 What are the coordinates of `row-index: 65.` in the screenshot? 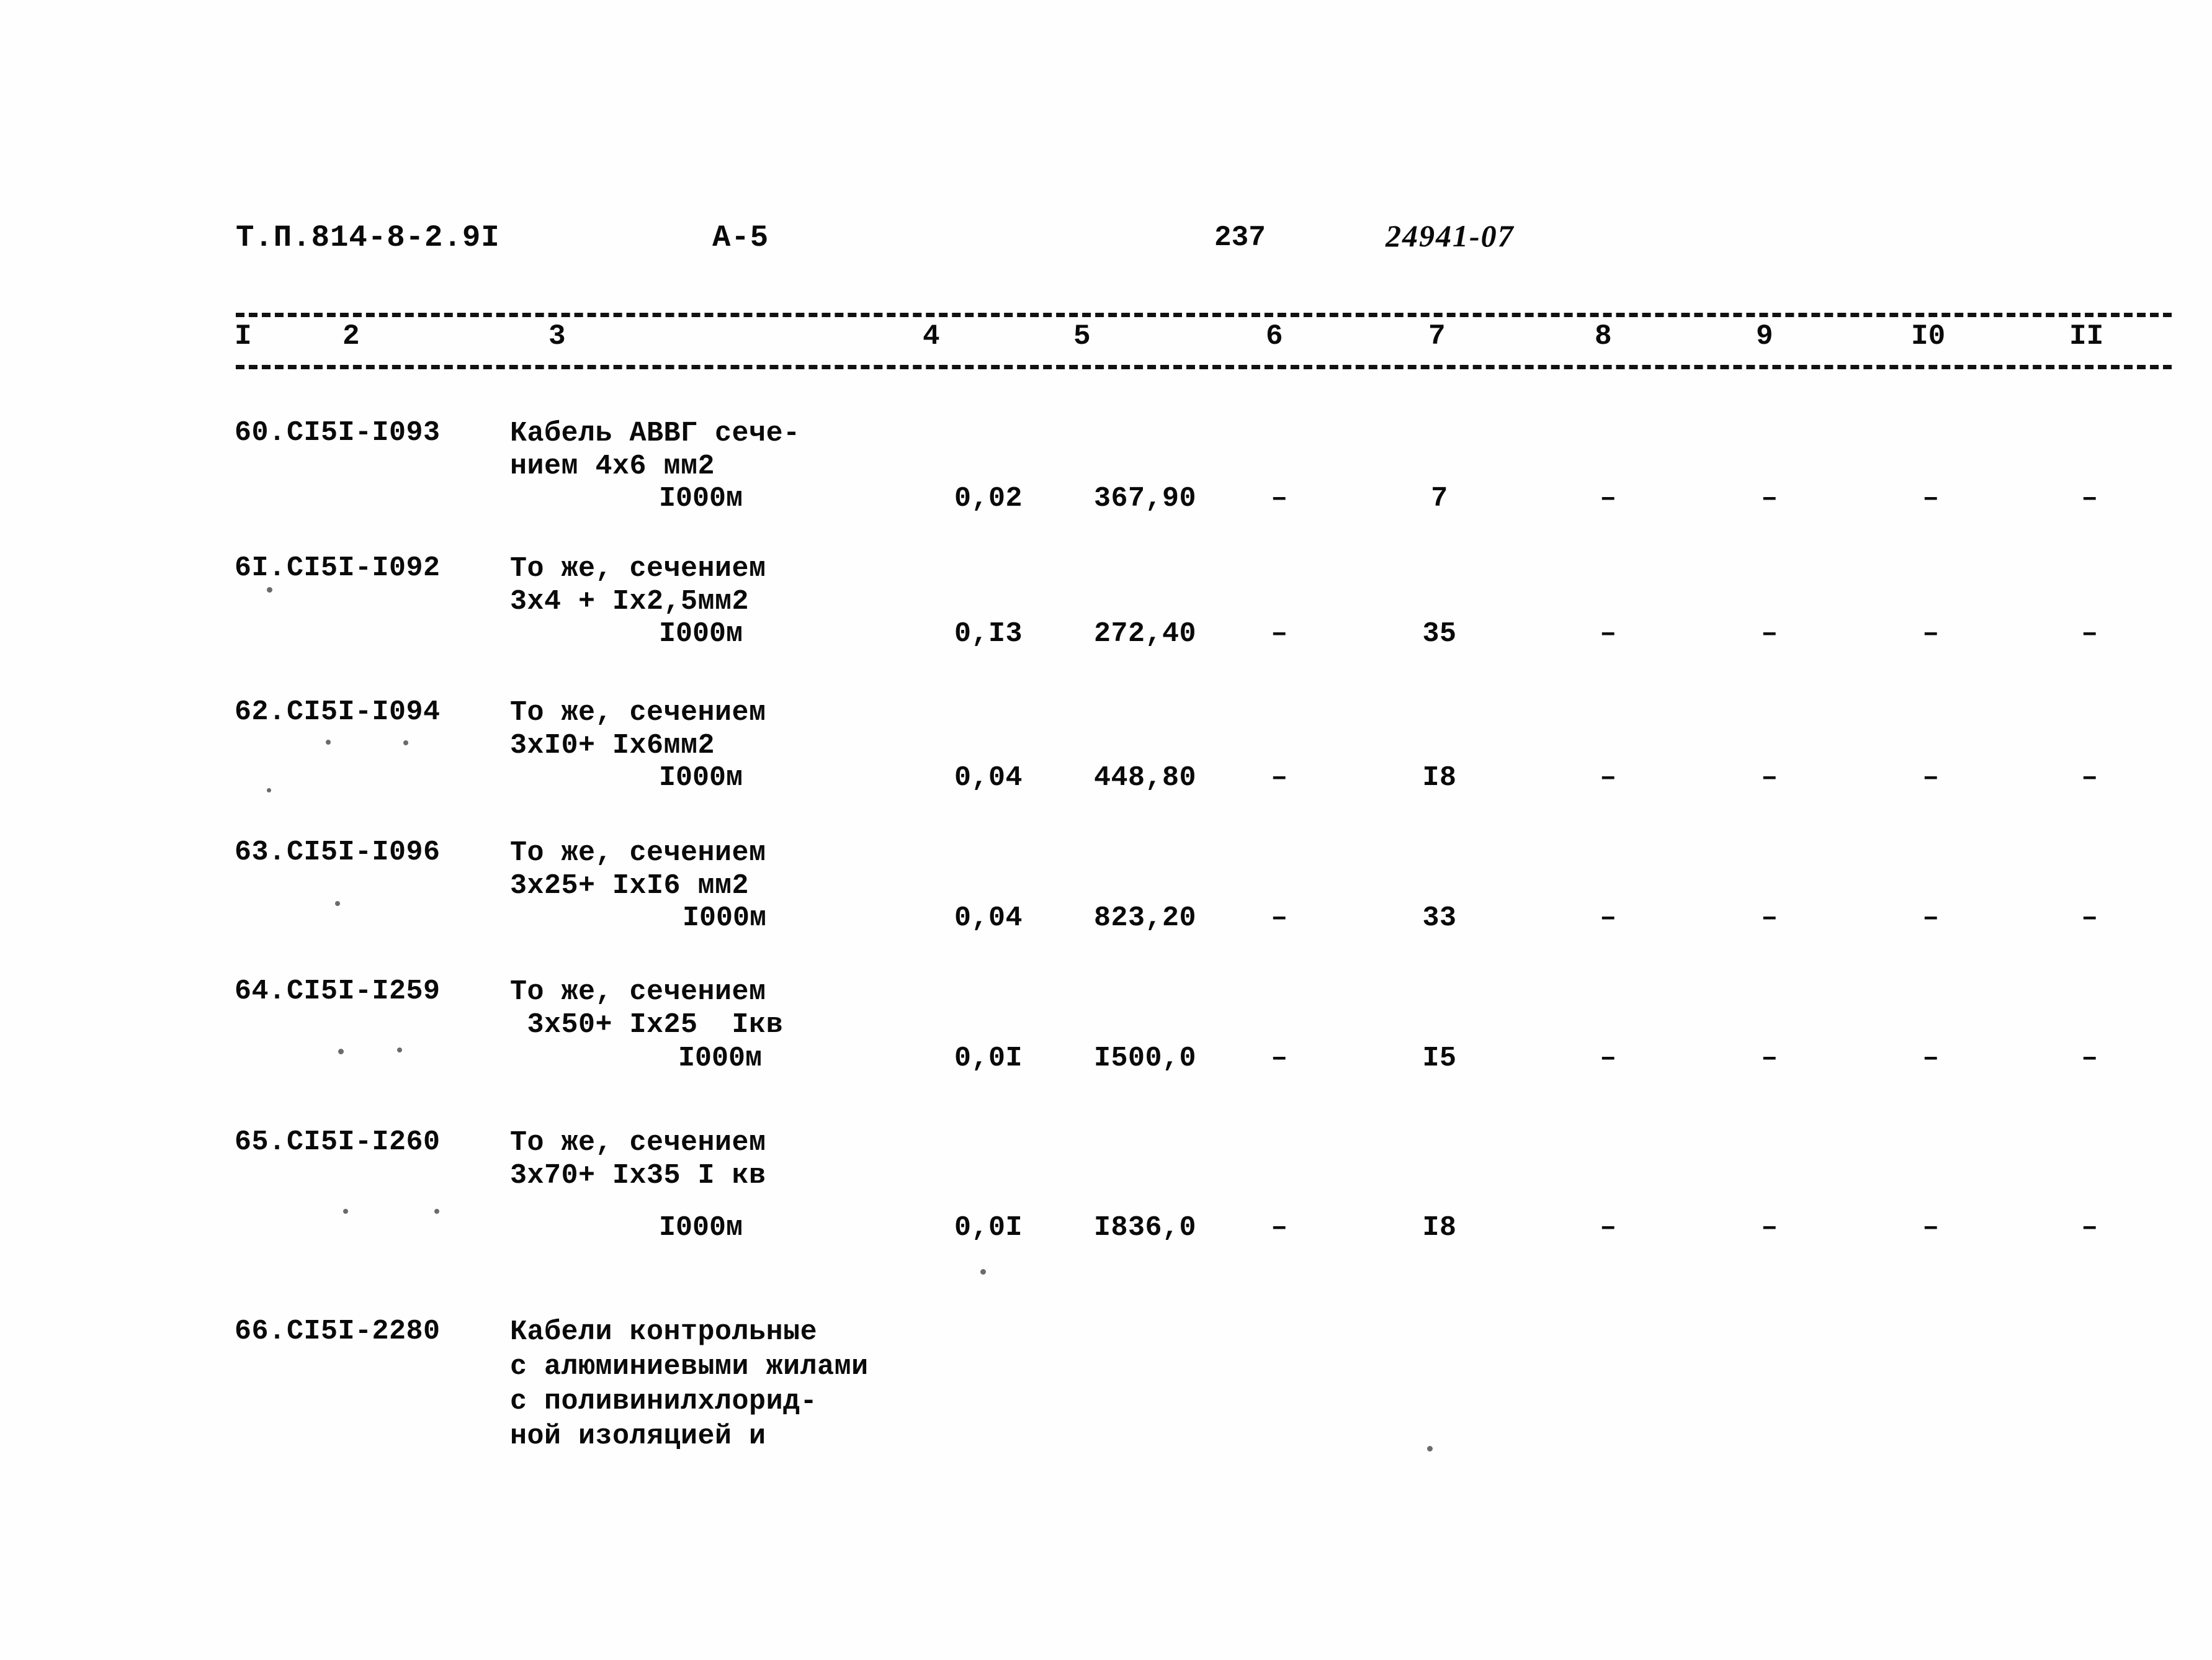 It's located at (260, 1142).